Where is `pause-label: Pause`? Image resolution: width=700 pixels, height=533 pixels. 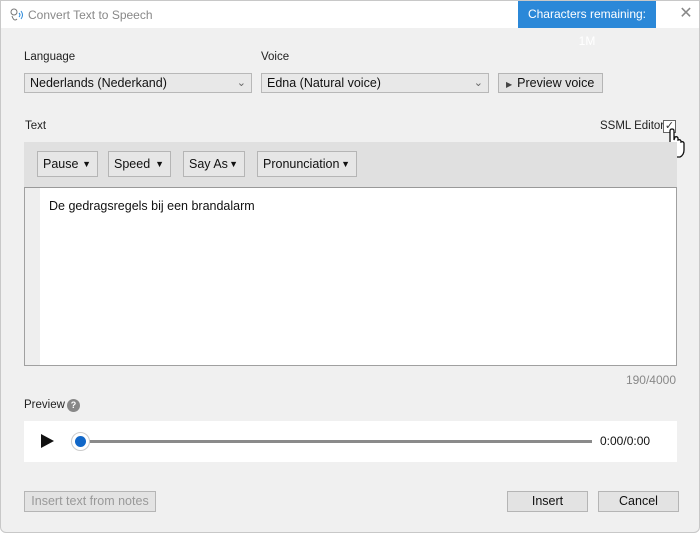 pause-label: Pause is located at coordinates (61, 164).